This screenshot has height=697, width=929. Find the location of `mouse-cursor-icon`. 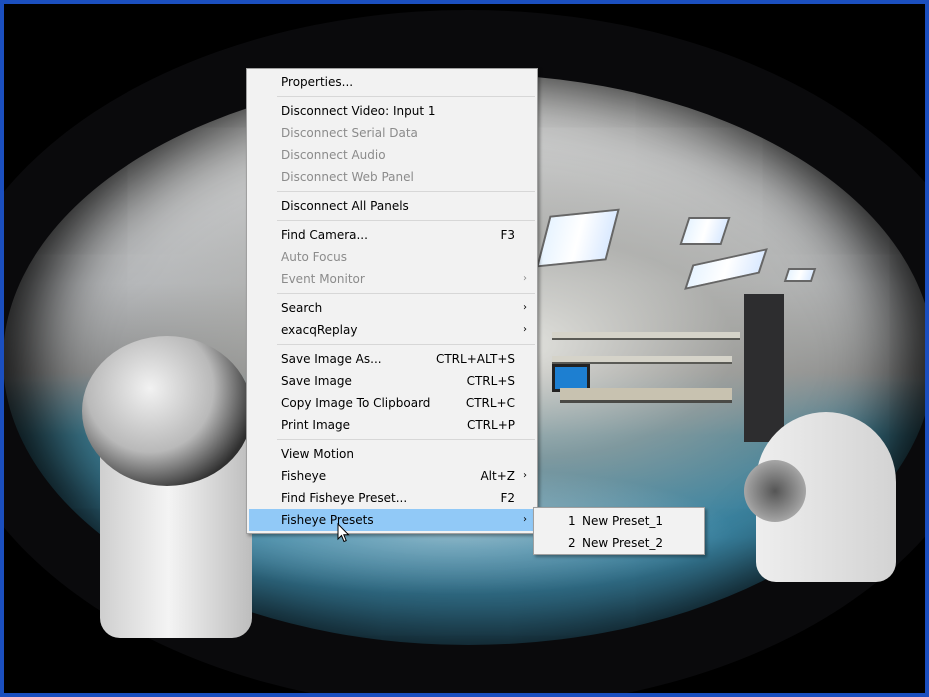

mouse-cursor-icon is located at coordinates (343, 533).